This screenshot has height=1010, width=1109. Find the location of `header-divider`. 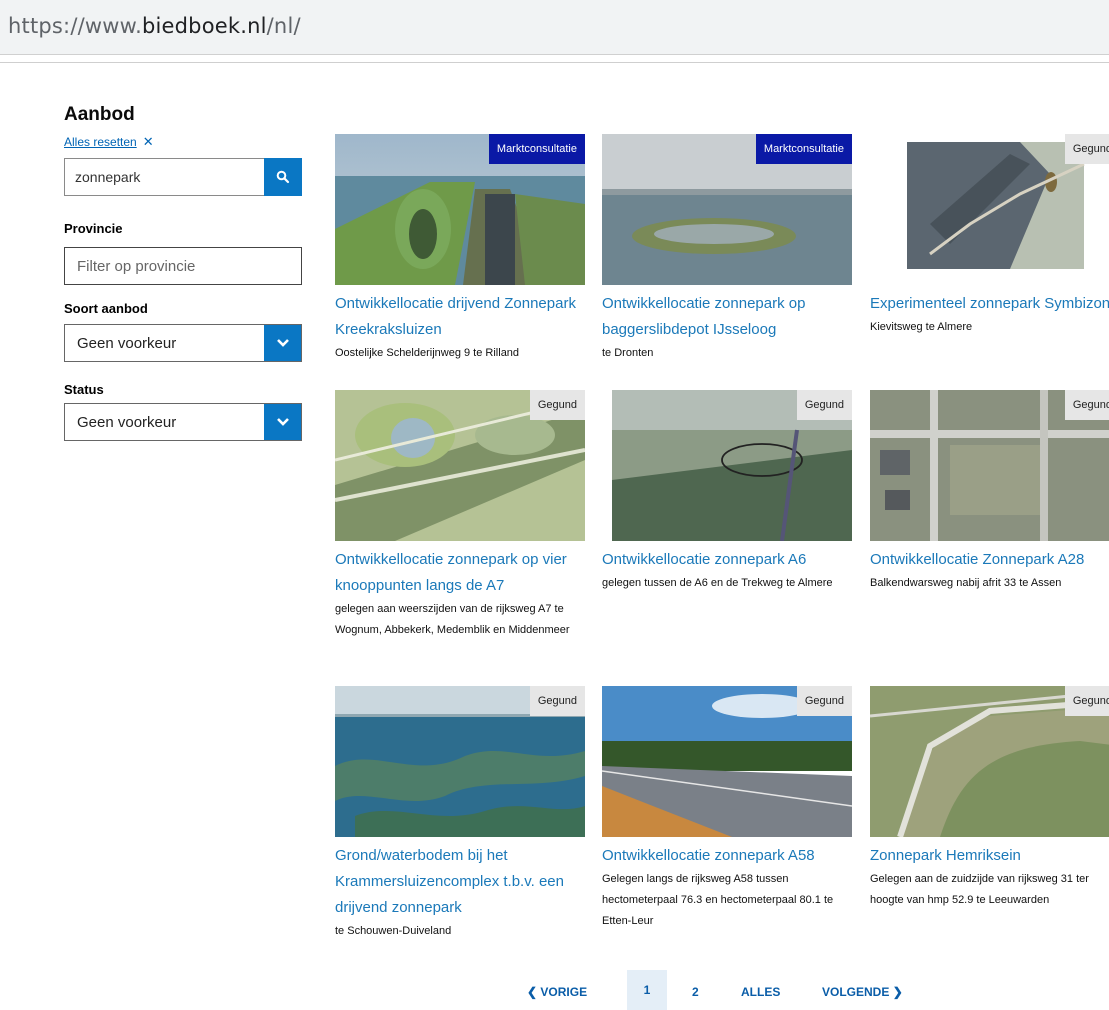

header-divider is located at coordinates (554, 62).